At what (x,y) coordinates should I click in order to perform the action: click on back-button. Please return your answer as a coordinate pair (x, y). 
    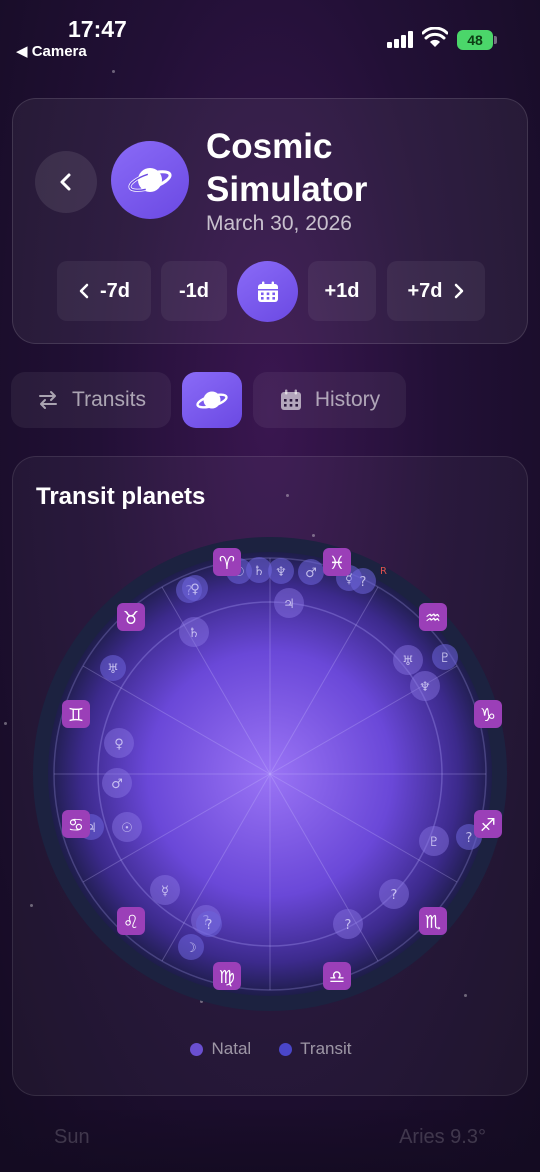
    Looking at the image, I should click on (66, 182).